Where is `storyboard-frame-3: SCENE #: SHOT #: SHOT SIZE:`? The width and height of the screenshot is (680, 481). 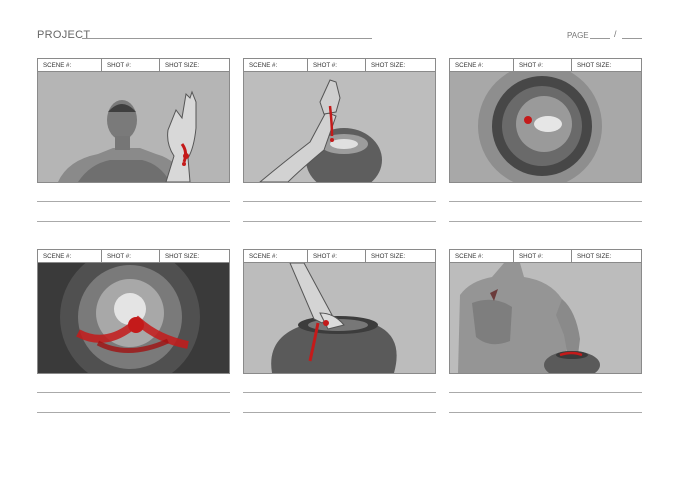 storyboard-frame-3: SCENE #: SHOT #: SHOT SIZE: is located at coordinates (545, 140).